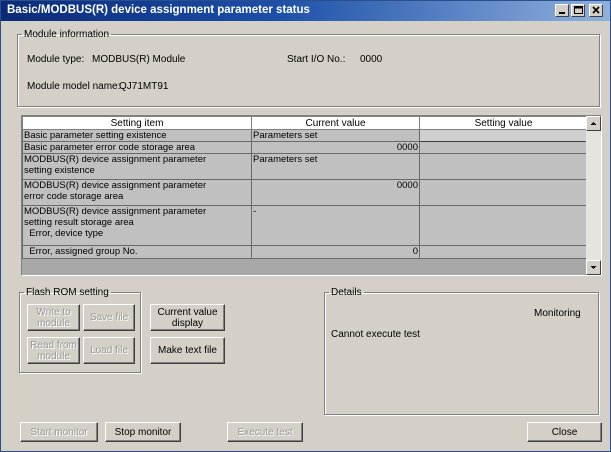 The width and height of the screenshot is (611, 452). Describe the element at coordinates (503, 123) in the screenshot. I see `column-header-setting-value: Setting value` at that location.